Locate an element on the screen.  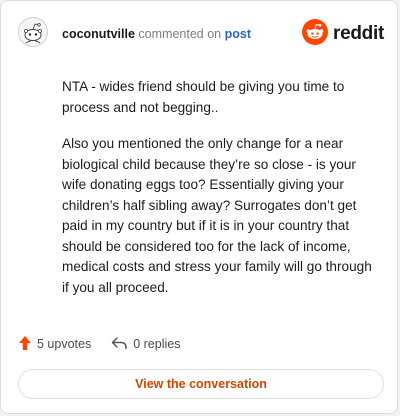
upvote-arrow-icon is located at coordinates (25, 344).